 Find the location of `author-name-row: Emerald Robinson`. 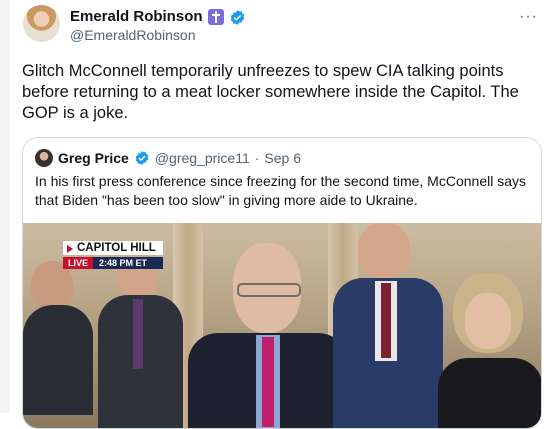

author-name-row: Emerald Robinson is located at coordinates (158, 17).